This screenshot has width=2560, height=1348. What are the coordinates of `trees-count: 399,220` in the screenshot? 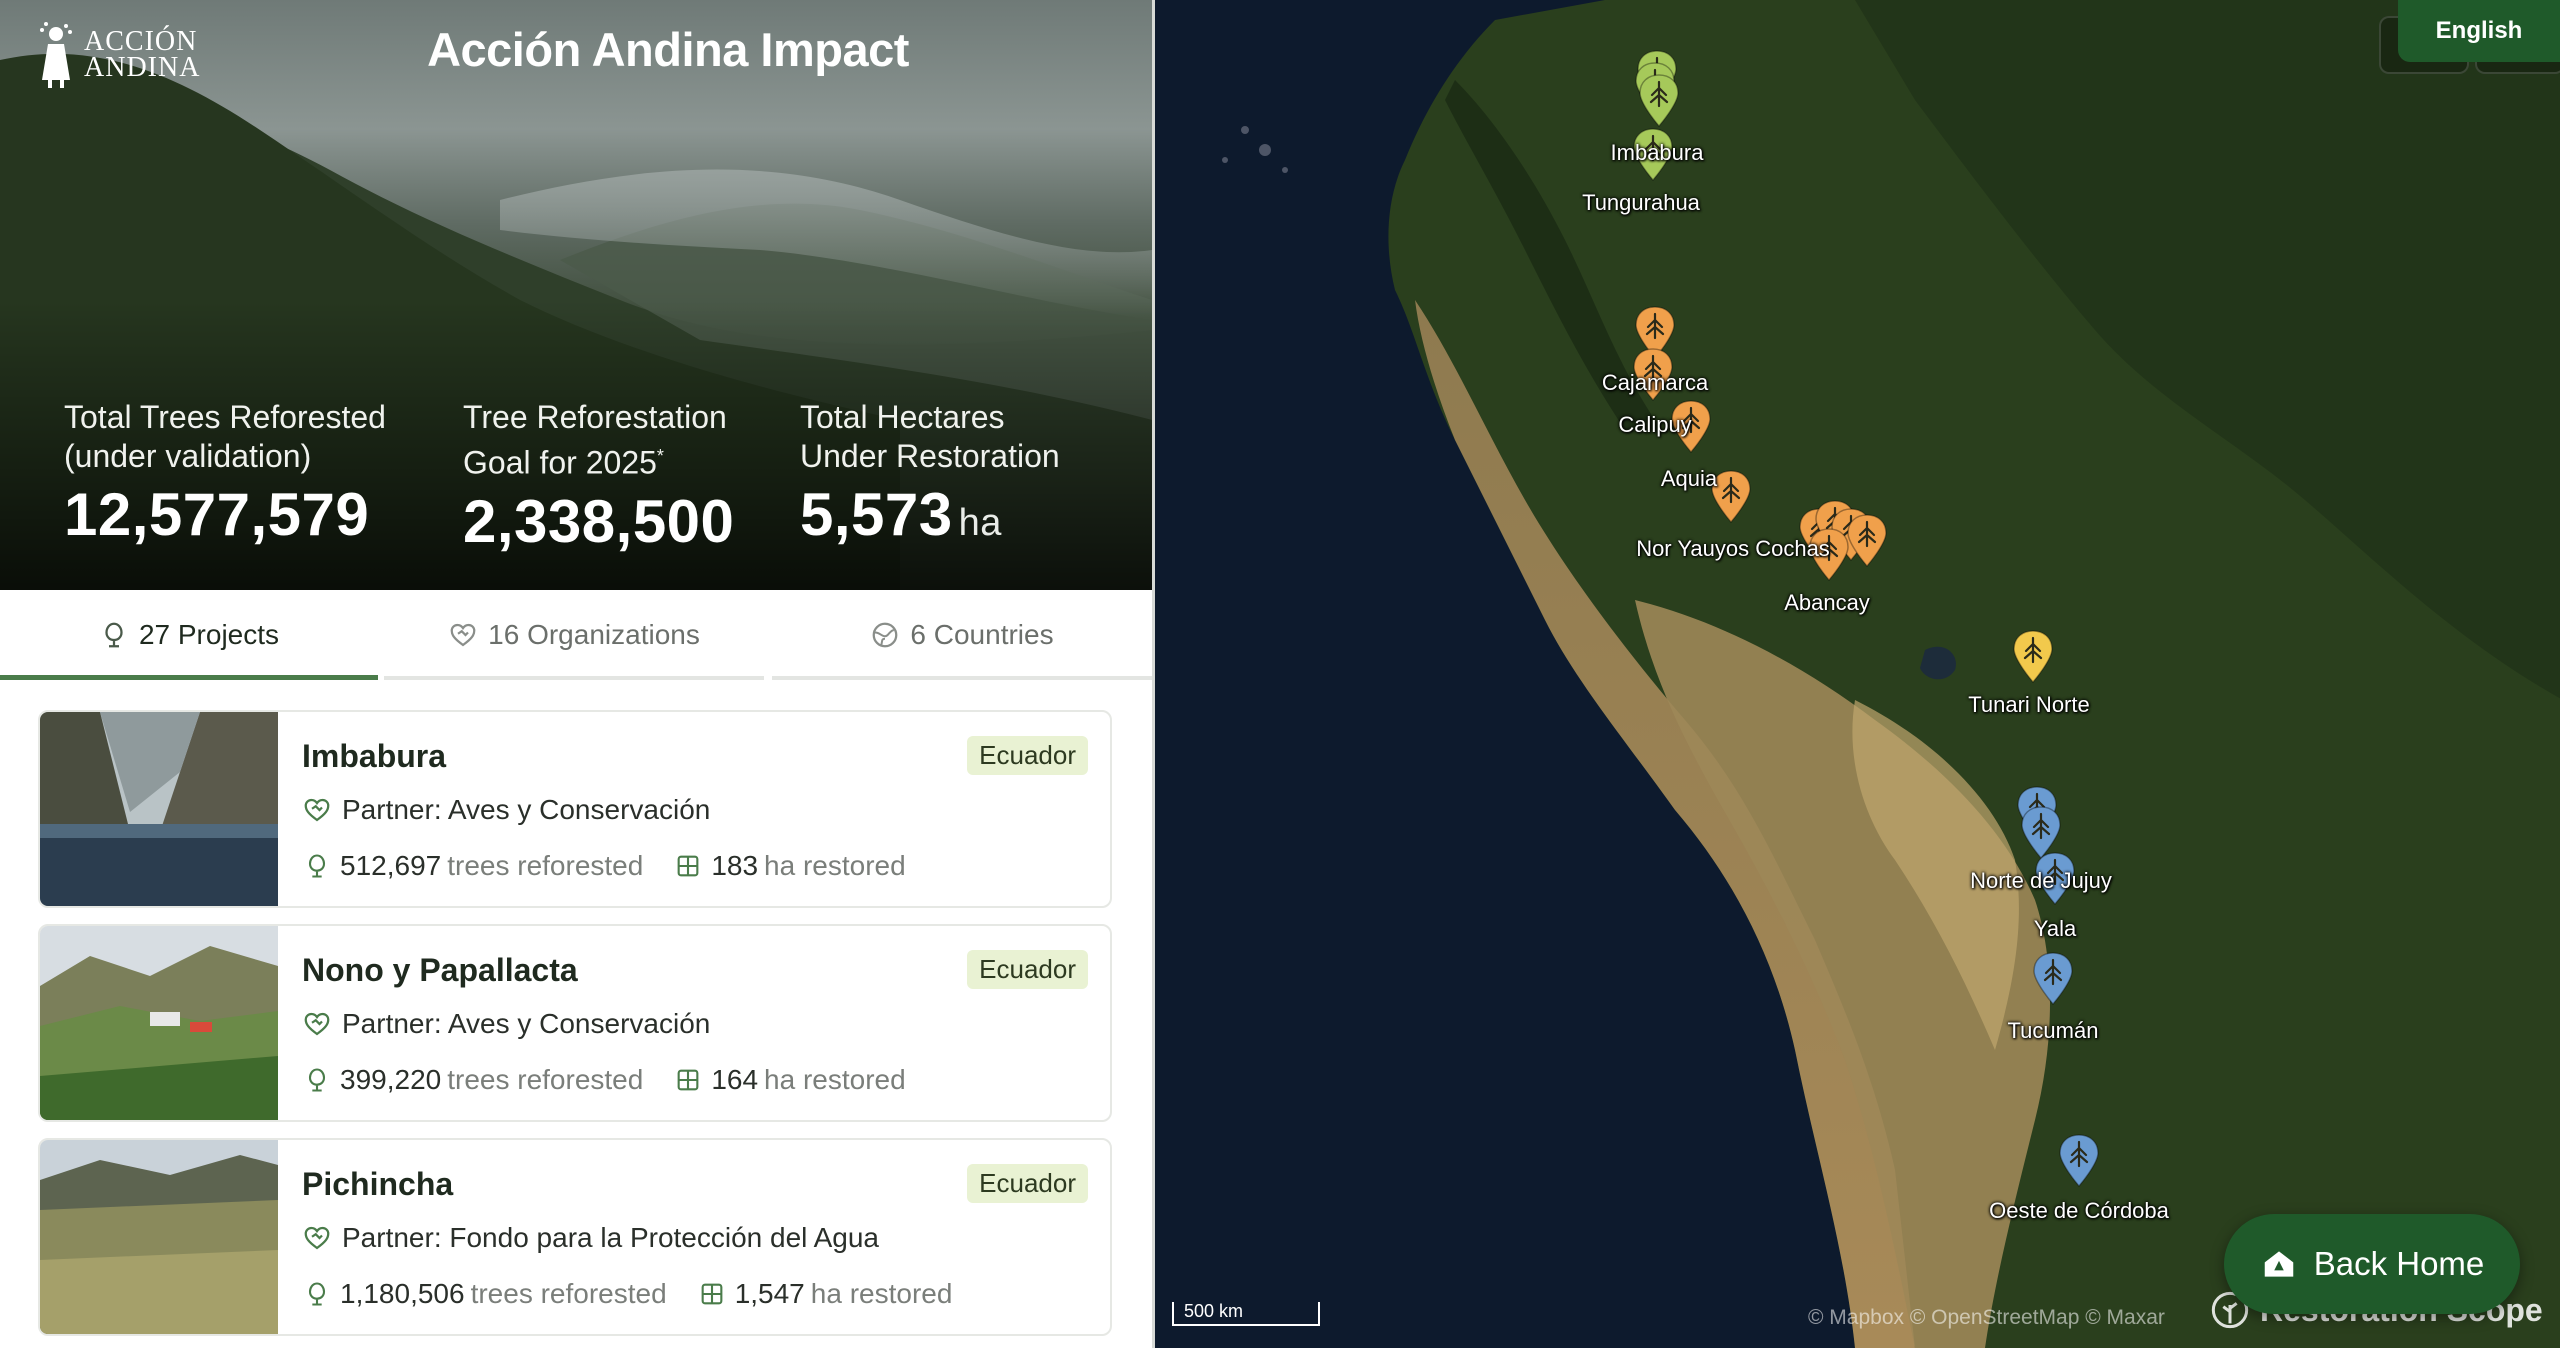 It's located at (391, 1079).